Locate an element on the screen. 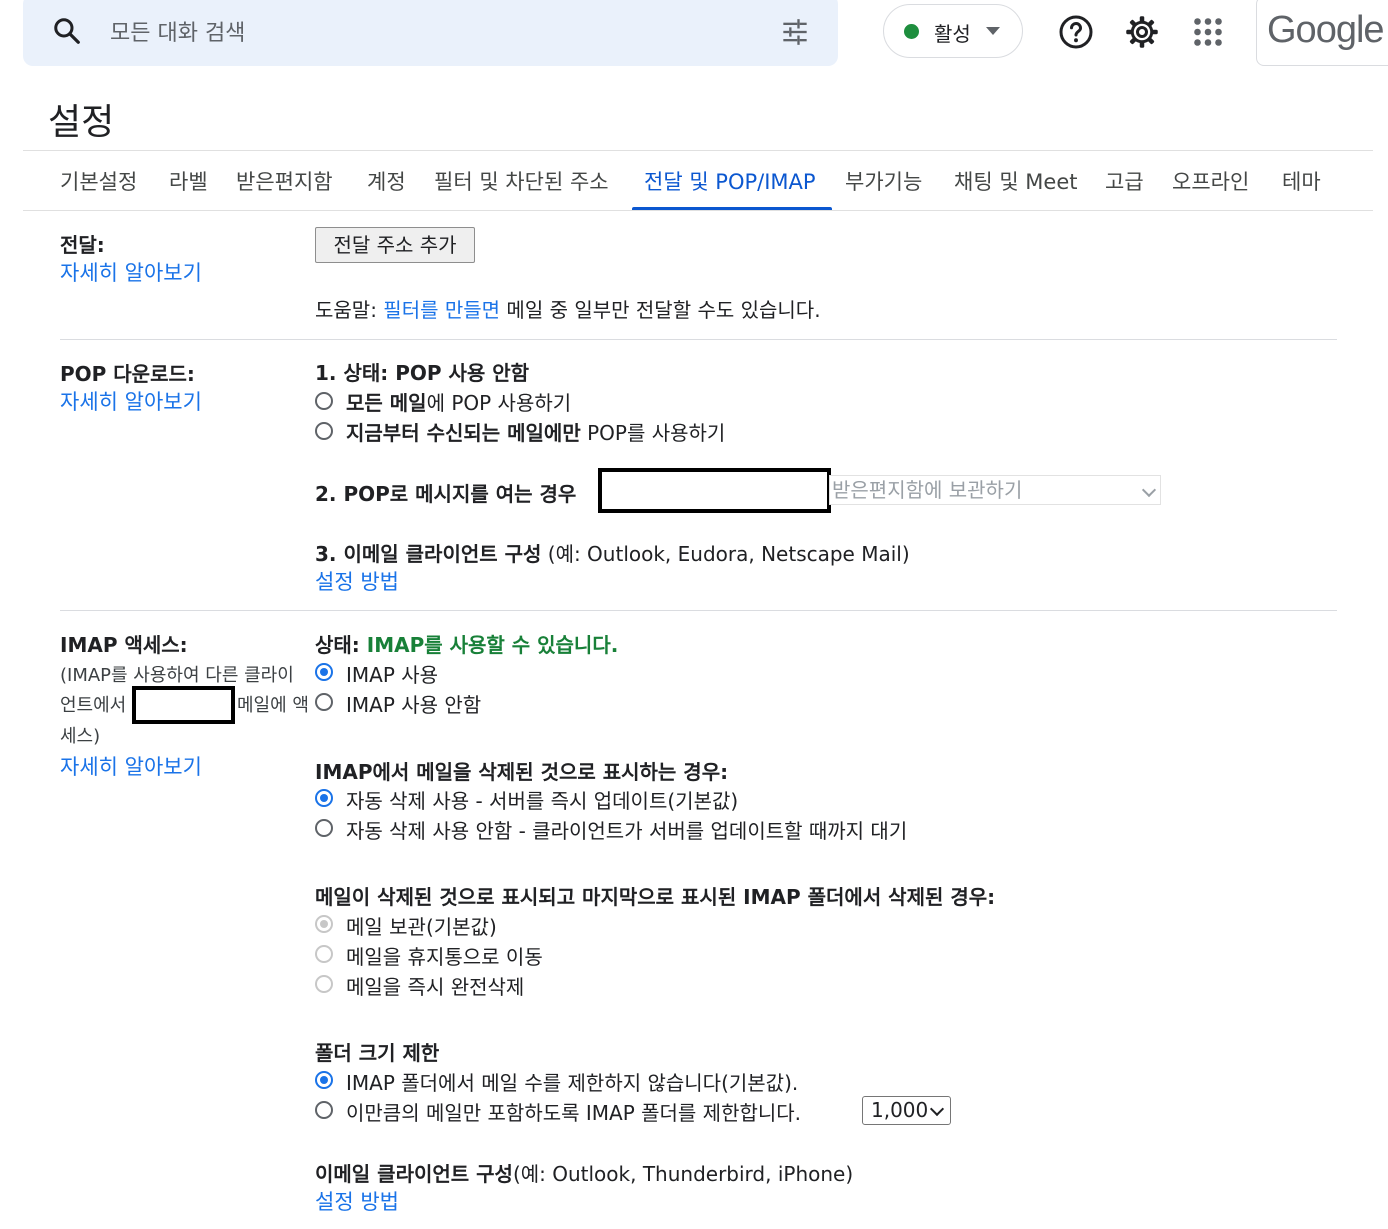 This screenshot has width=1388, height=1229. folder-limit-select: 1,000 is located at coordinates (906, 1110).